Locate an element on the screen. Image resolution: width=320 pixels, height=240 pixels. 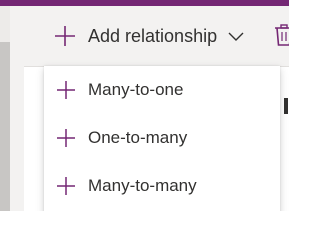
scrollbar-track-top is located at coordinates (5, 24).